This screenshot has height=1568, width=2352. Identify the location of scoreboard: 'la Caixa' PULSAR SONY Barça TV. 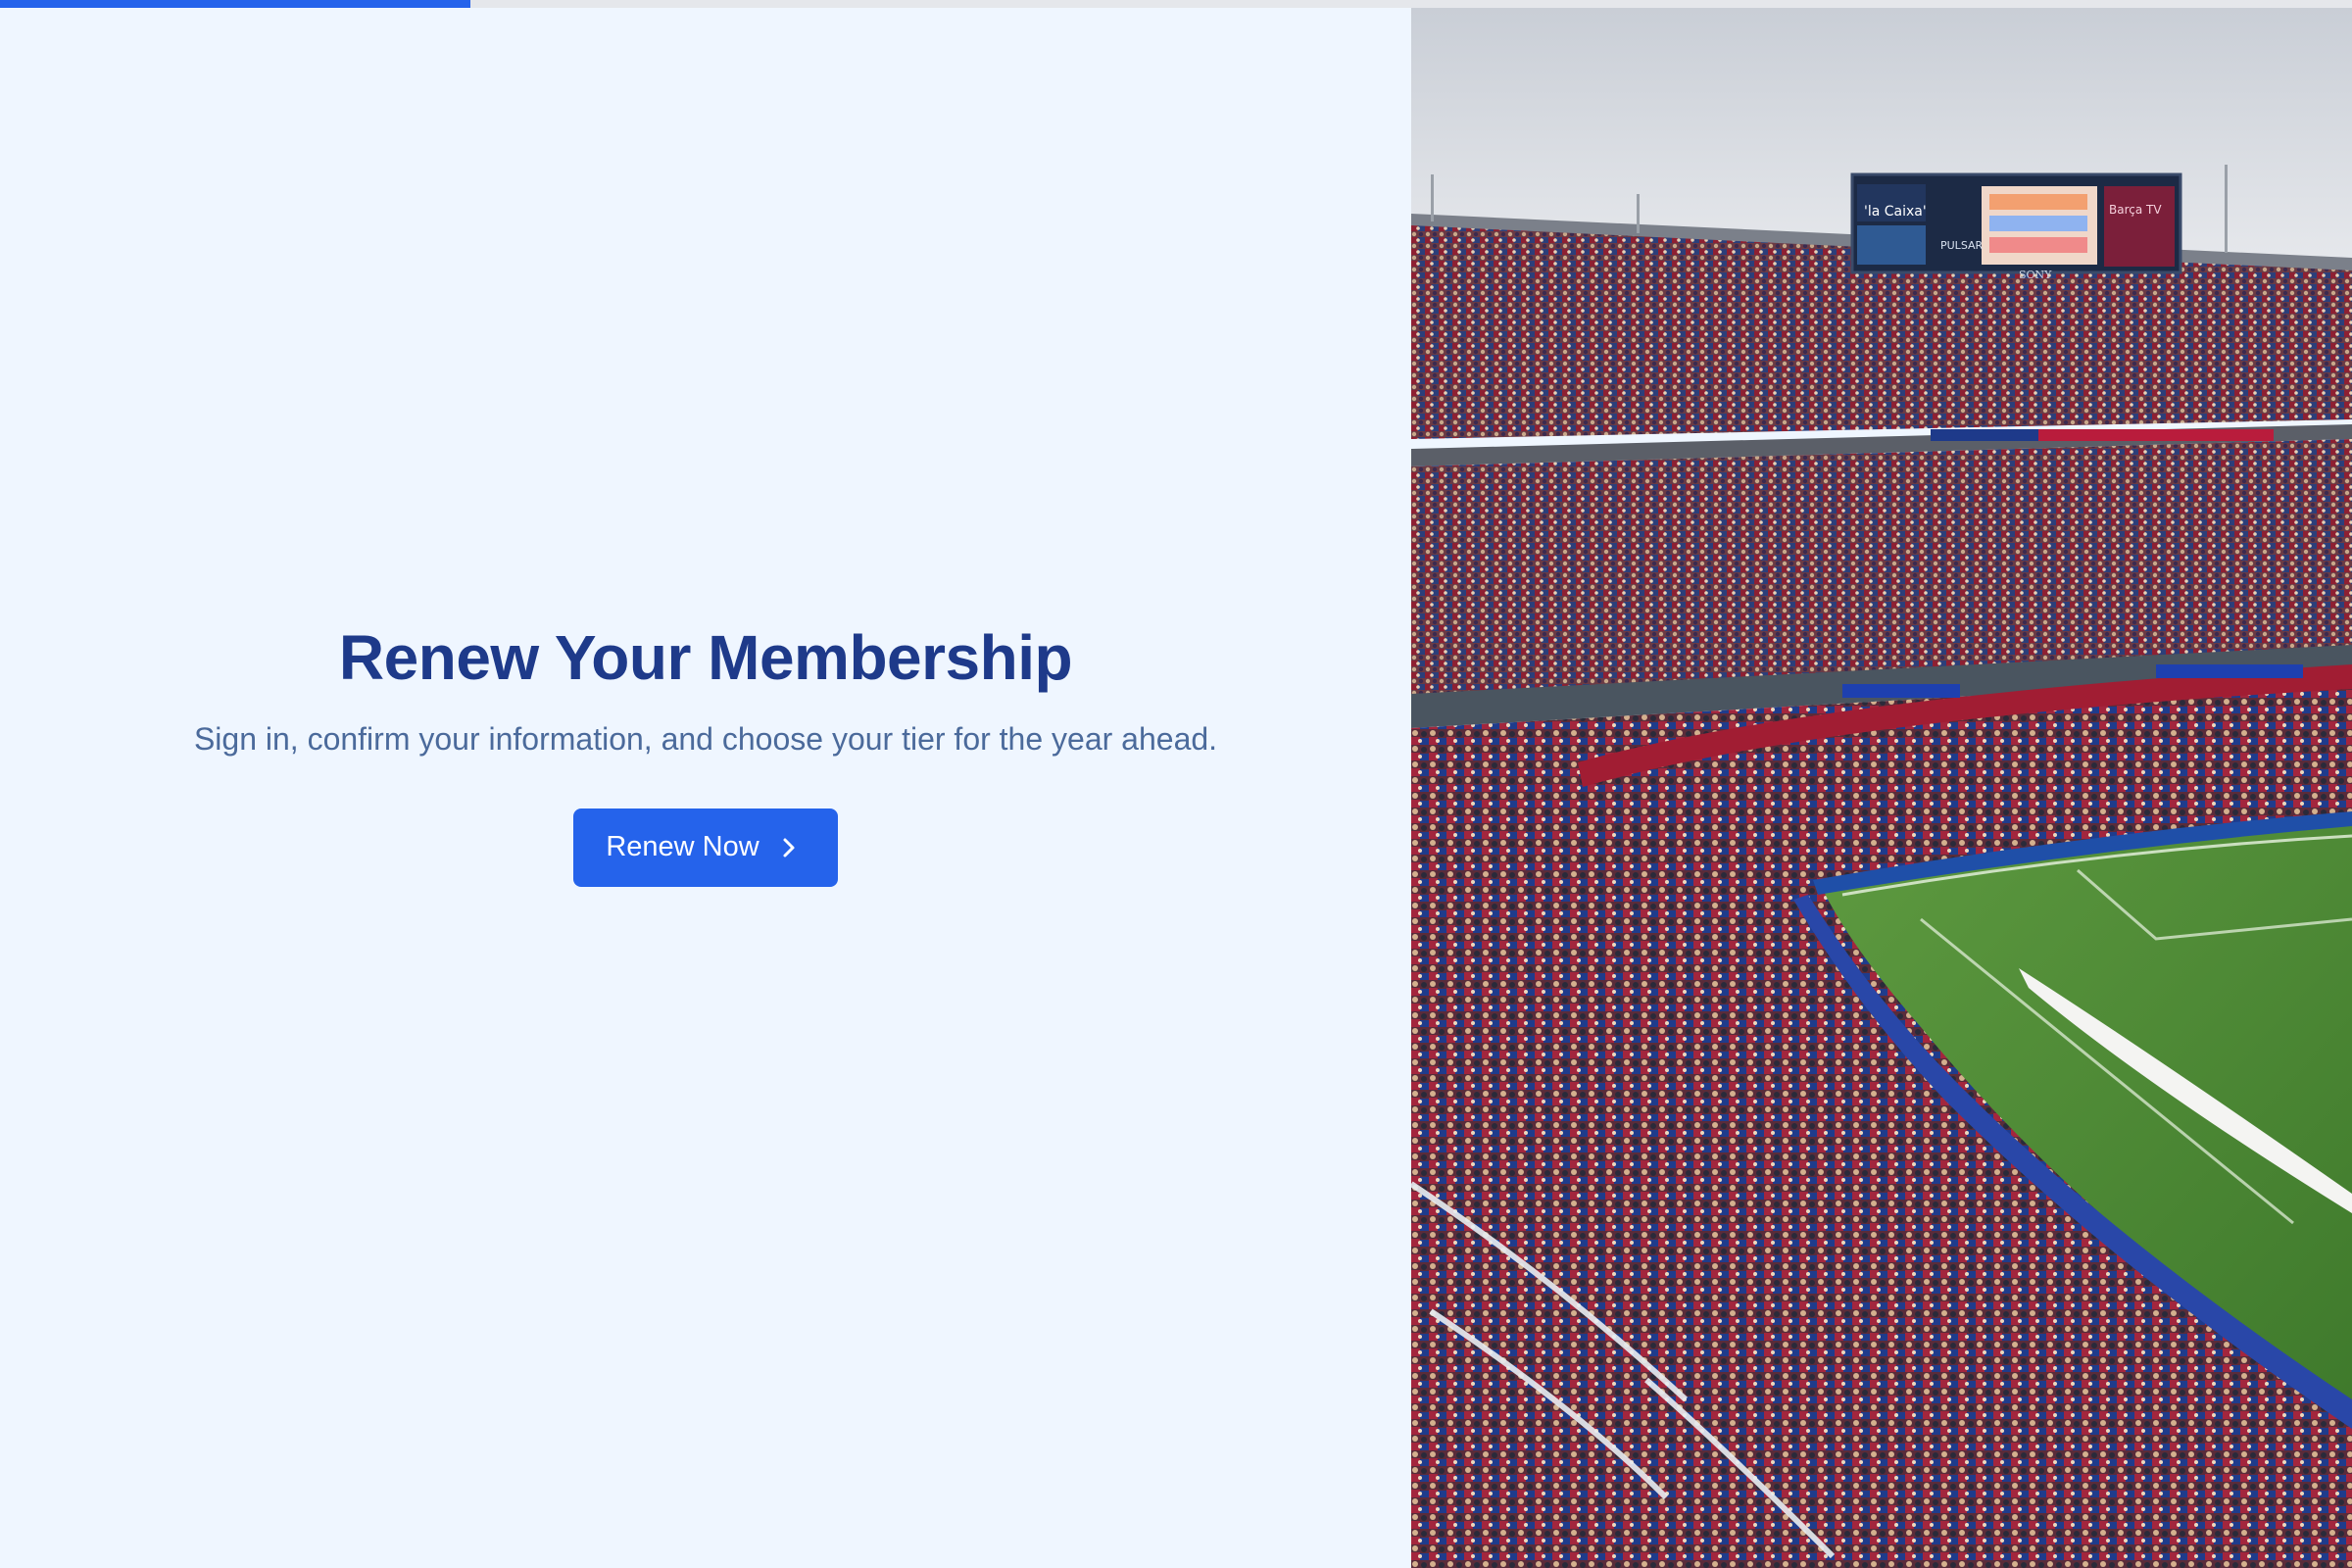
(2016, 226).